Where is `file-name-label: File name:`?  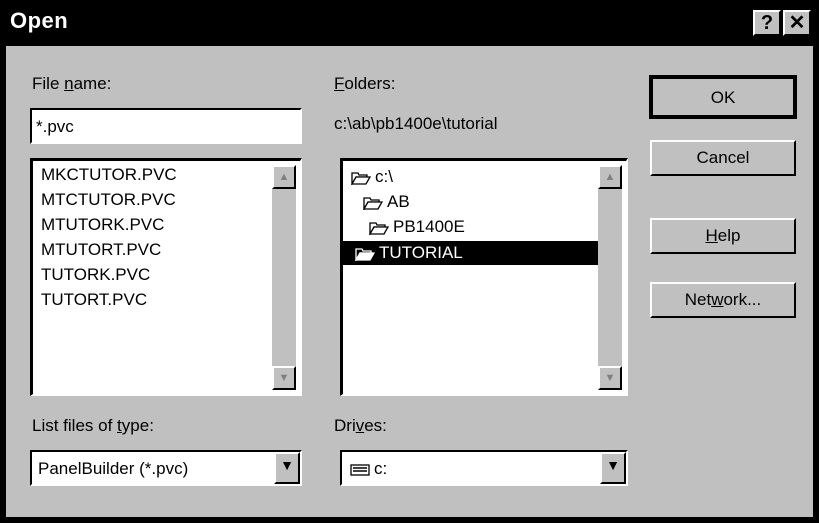 file-name-label: File name: is located at coordinates (72, 83).